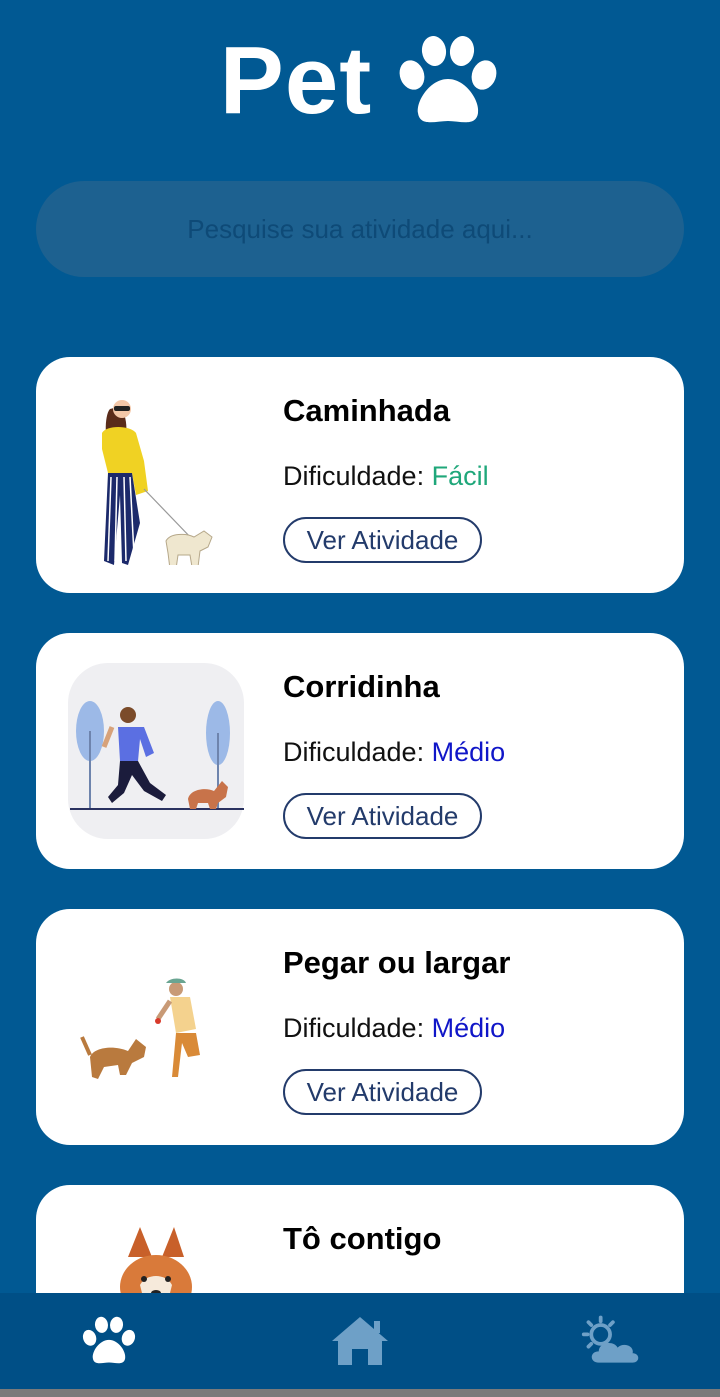 This screenshot has width=720, height=1397. I want to click on nav-paw-button, so click(109, 1341).